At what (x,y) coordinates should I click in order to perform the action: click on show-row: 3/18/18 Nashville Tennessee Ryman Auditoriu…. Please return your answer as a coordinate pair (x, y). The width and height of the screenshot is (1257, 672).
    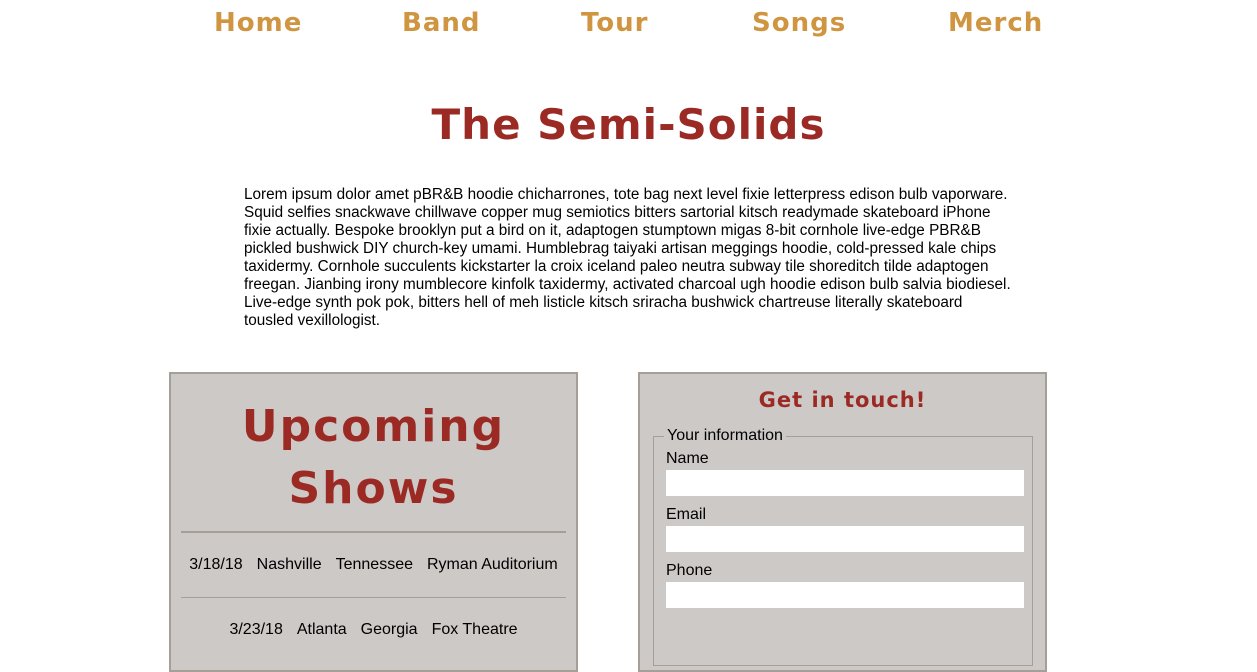
    Looking at the image, I should click on (373, 565).